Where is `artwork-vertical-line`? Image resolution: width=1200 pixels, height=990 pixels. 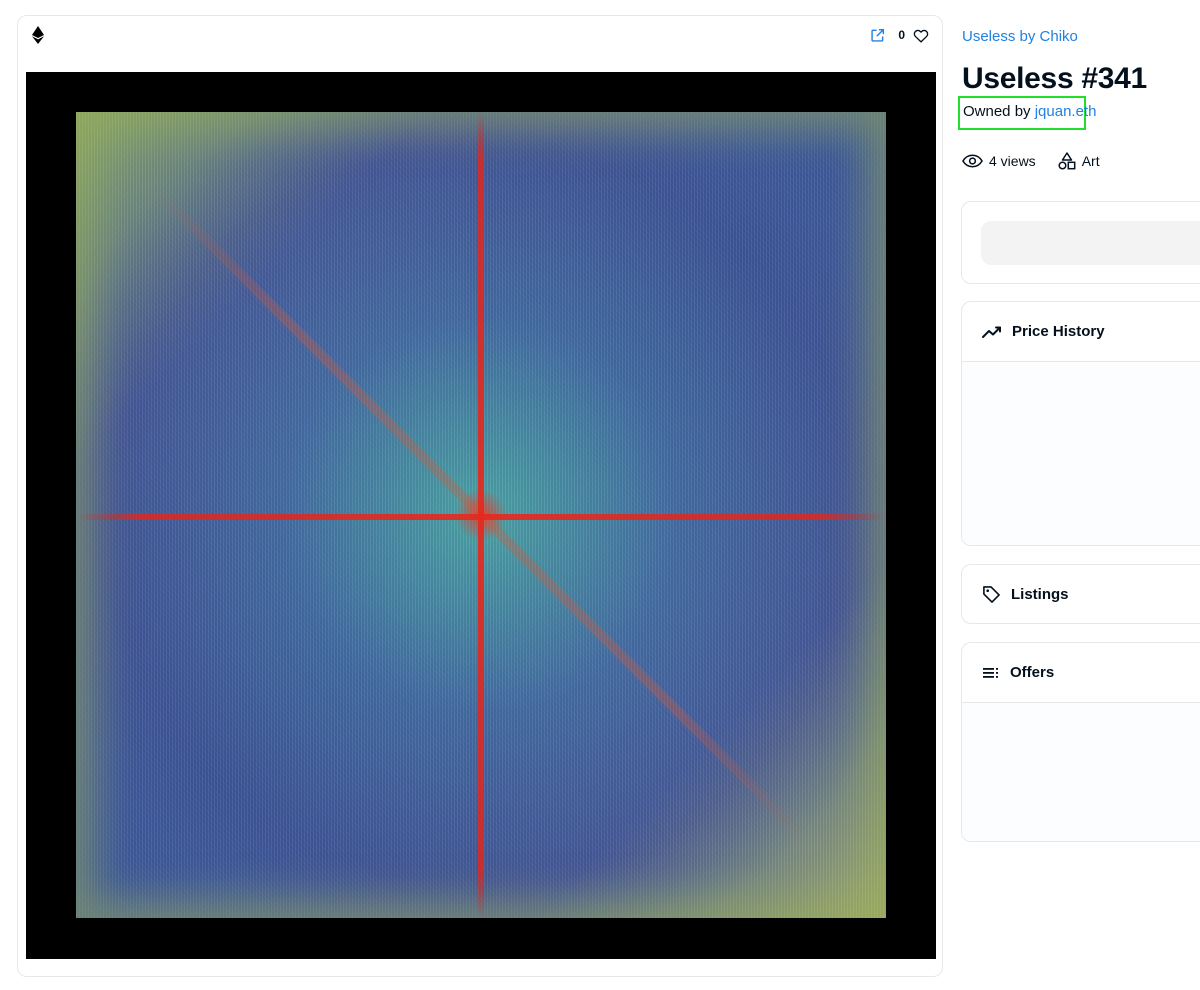 artwork-vertical-line is located at coordinates (481, 515).